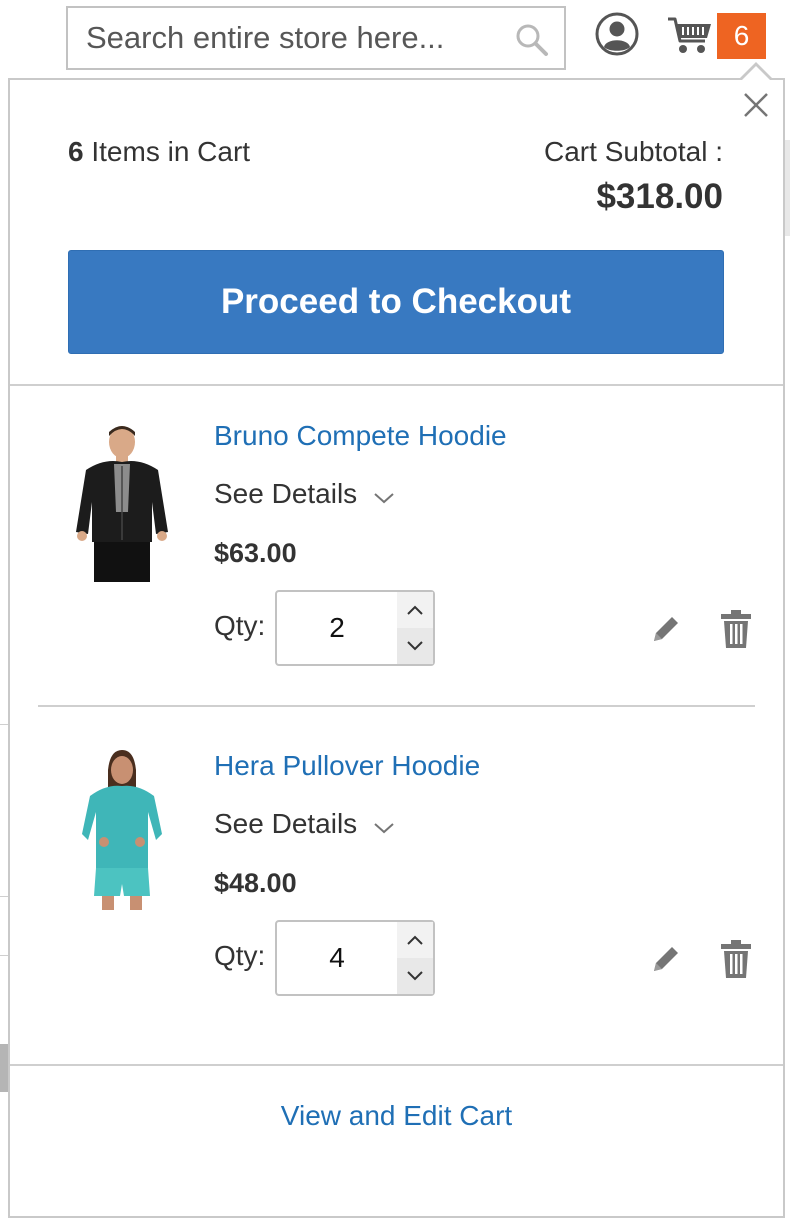 The width and height of the screenshot is (790, 1224). What do you see at coordinates (171, 151) in the screenshot?
I see `items-label: Items in Cart` at bounding box center [171, 151].